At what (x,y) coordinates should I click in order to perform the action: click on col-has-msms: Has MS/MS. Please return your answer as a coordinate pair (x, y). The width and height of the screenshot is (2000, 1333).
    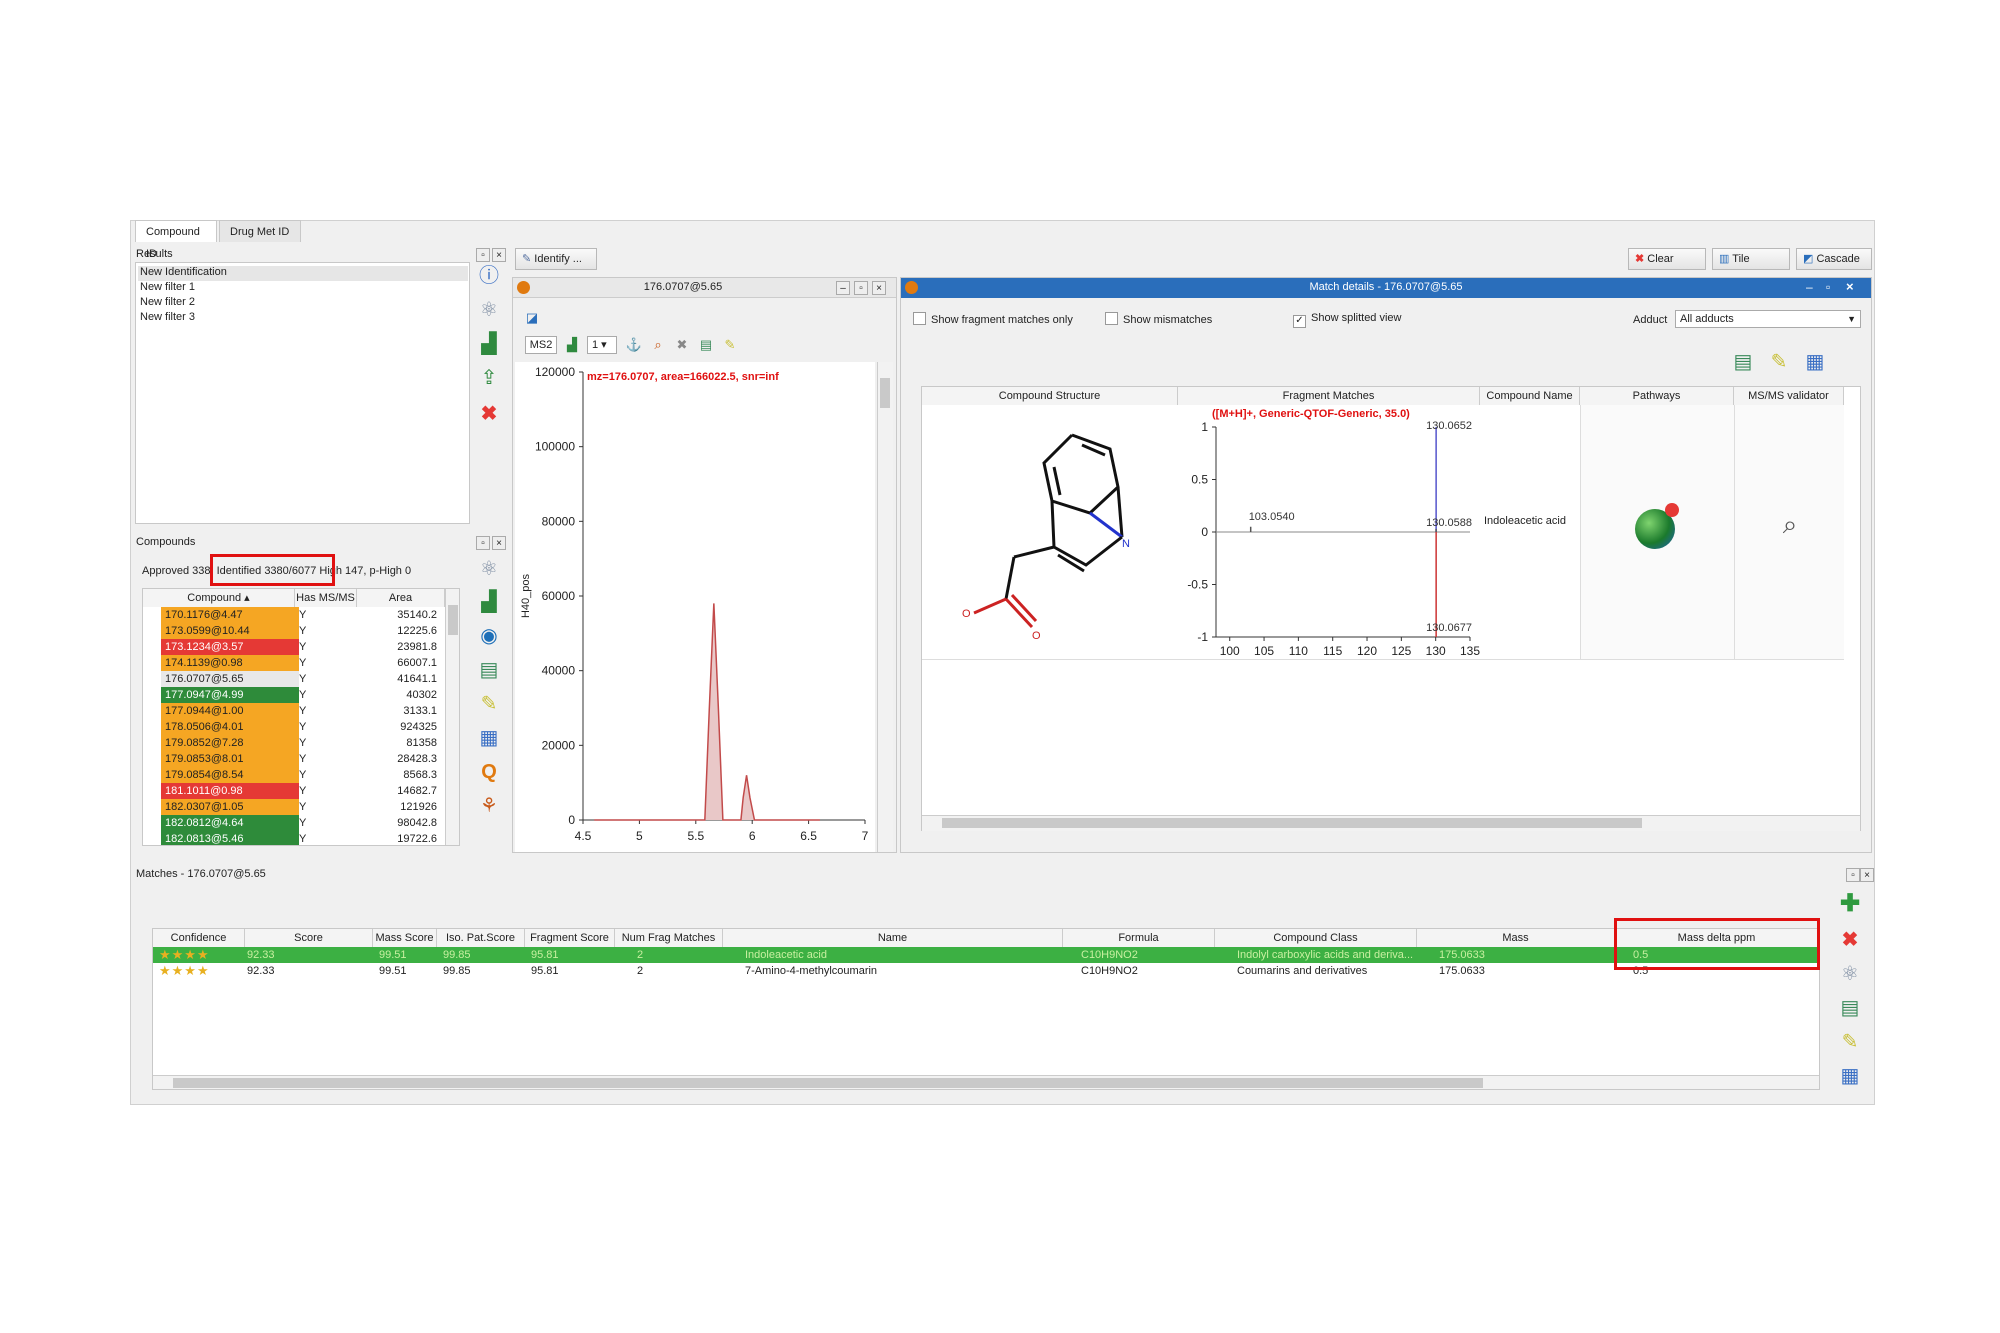
    Looking at the image, I should click on (326, 598).